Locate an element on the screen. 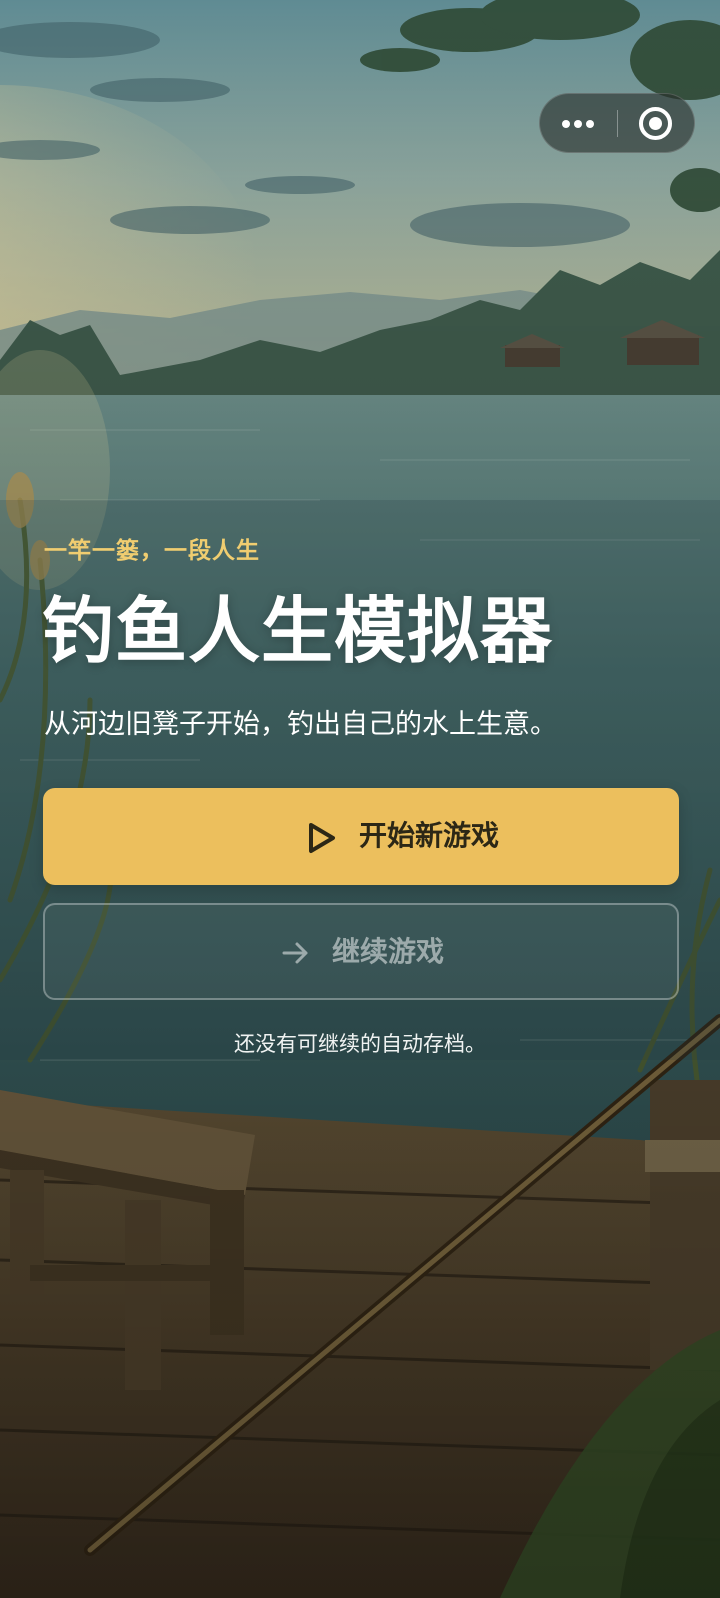 The image size is (720, 1598). target-close-icon-core is located at coordinates (655, 123).